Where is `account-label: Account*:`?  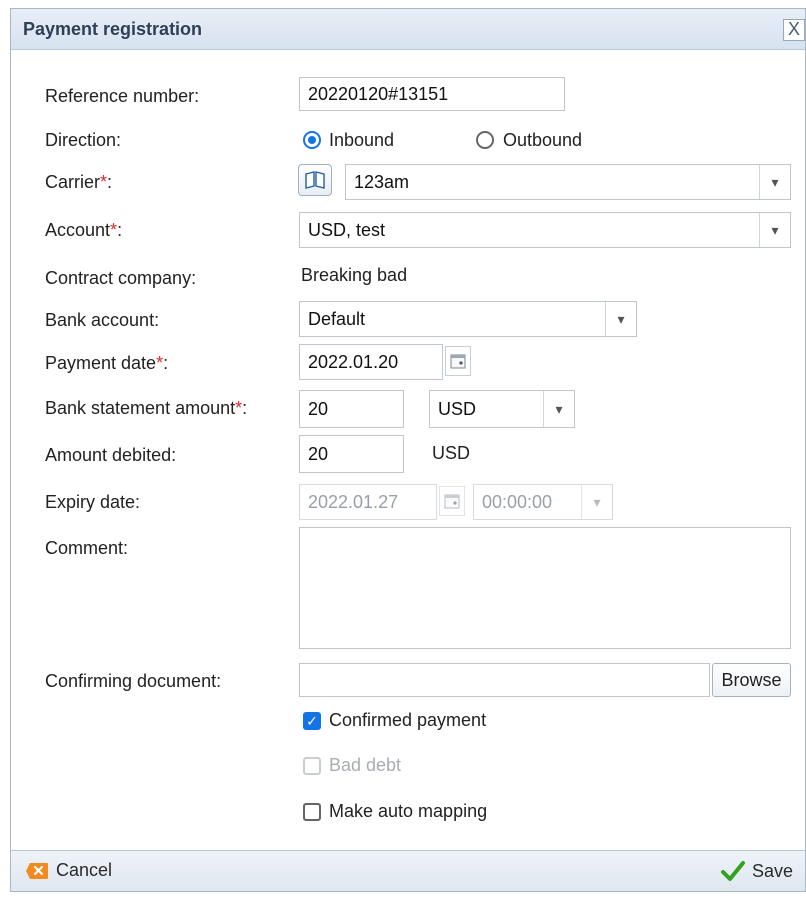 account-label: Account*: is located at coordinates (83, 230).